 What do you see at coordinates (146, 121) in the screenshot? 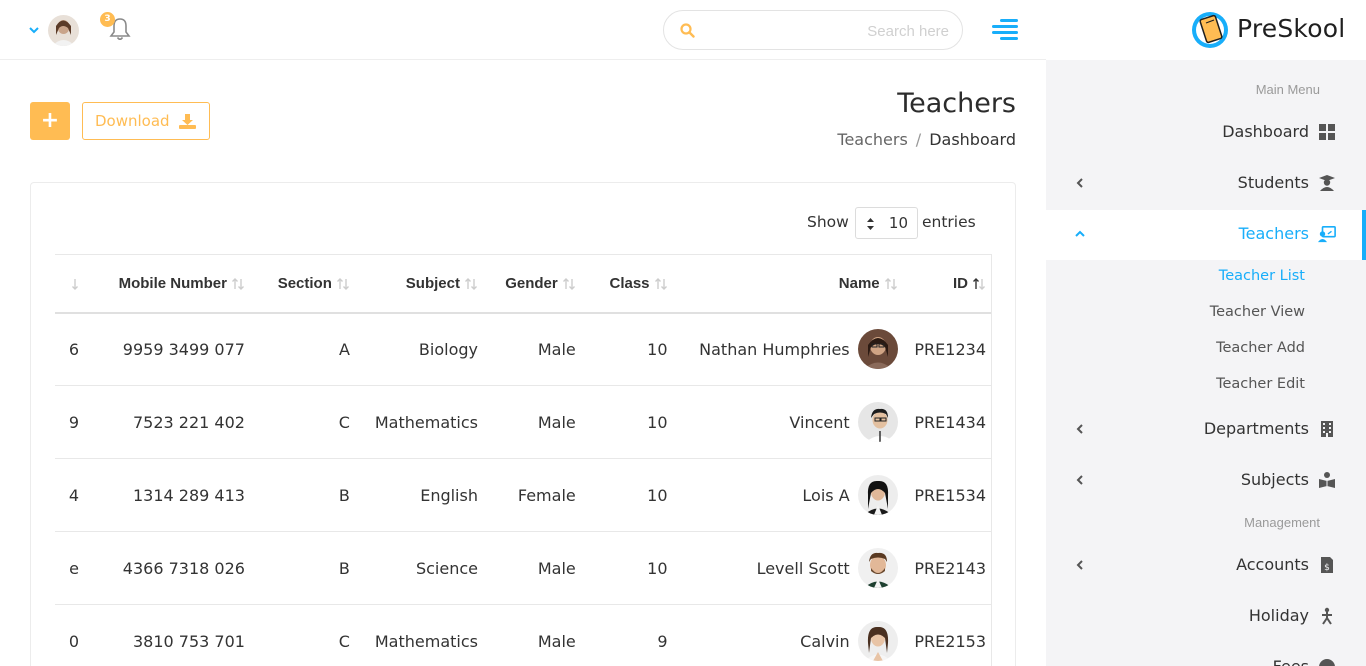
I see `download-button: Download` at bounding box center [146, 121].